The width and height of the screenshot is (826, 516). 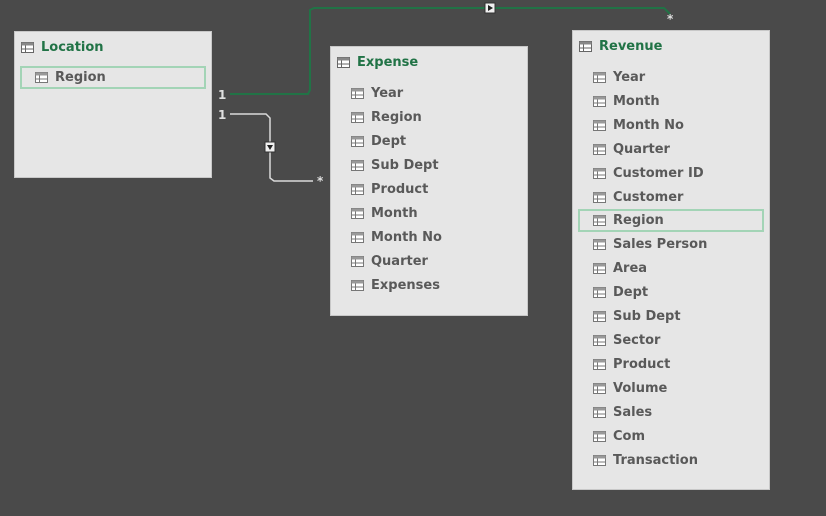 What do you see at coordinates (671, 436) in the screenshot?
I see `field-item: Com` at bounding box center [671, 436].